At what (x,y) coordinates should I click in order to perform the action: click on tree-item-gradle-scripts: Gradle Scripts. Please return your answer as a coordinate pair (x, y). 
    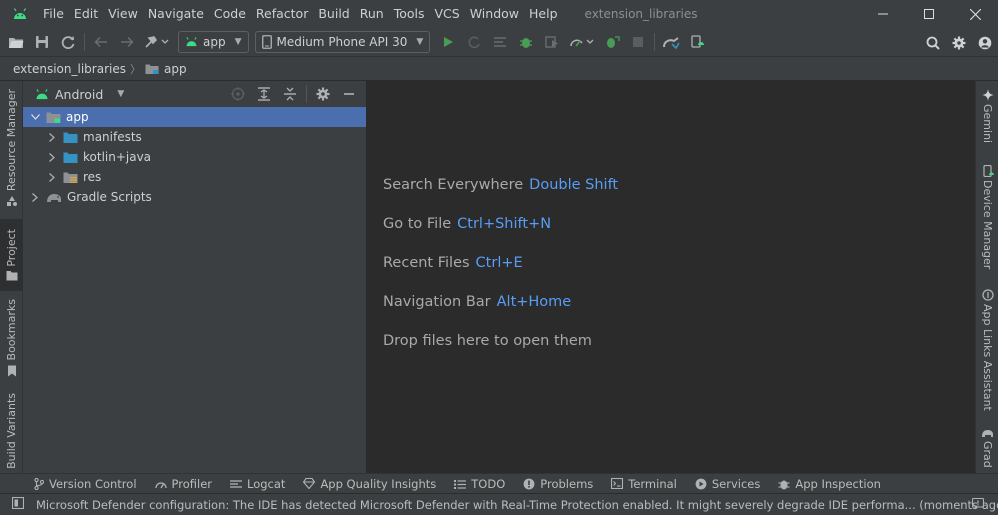
    Looking at the image, I should click on (194, 197).